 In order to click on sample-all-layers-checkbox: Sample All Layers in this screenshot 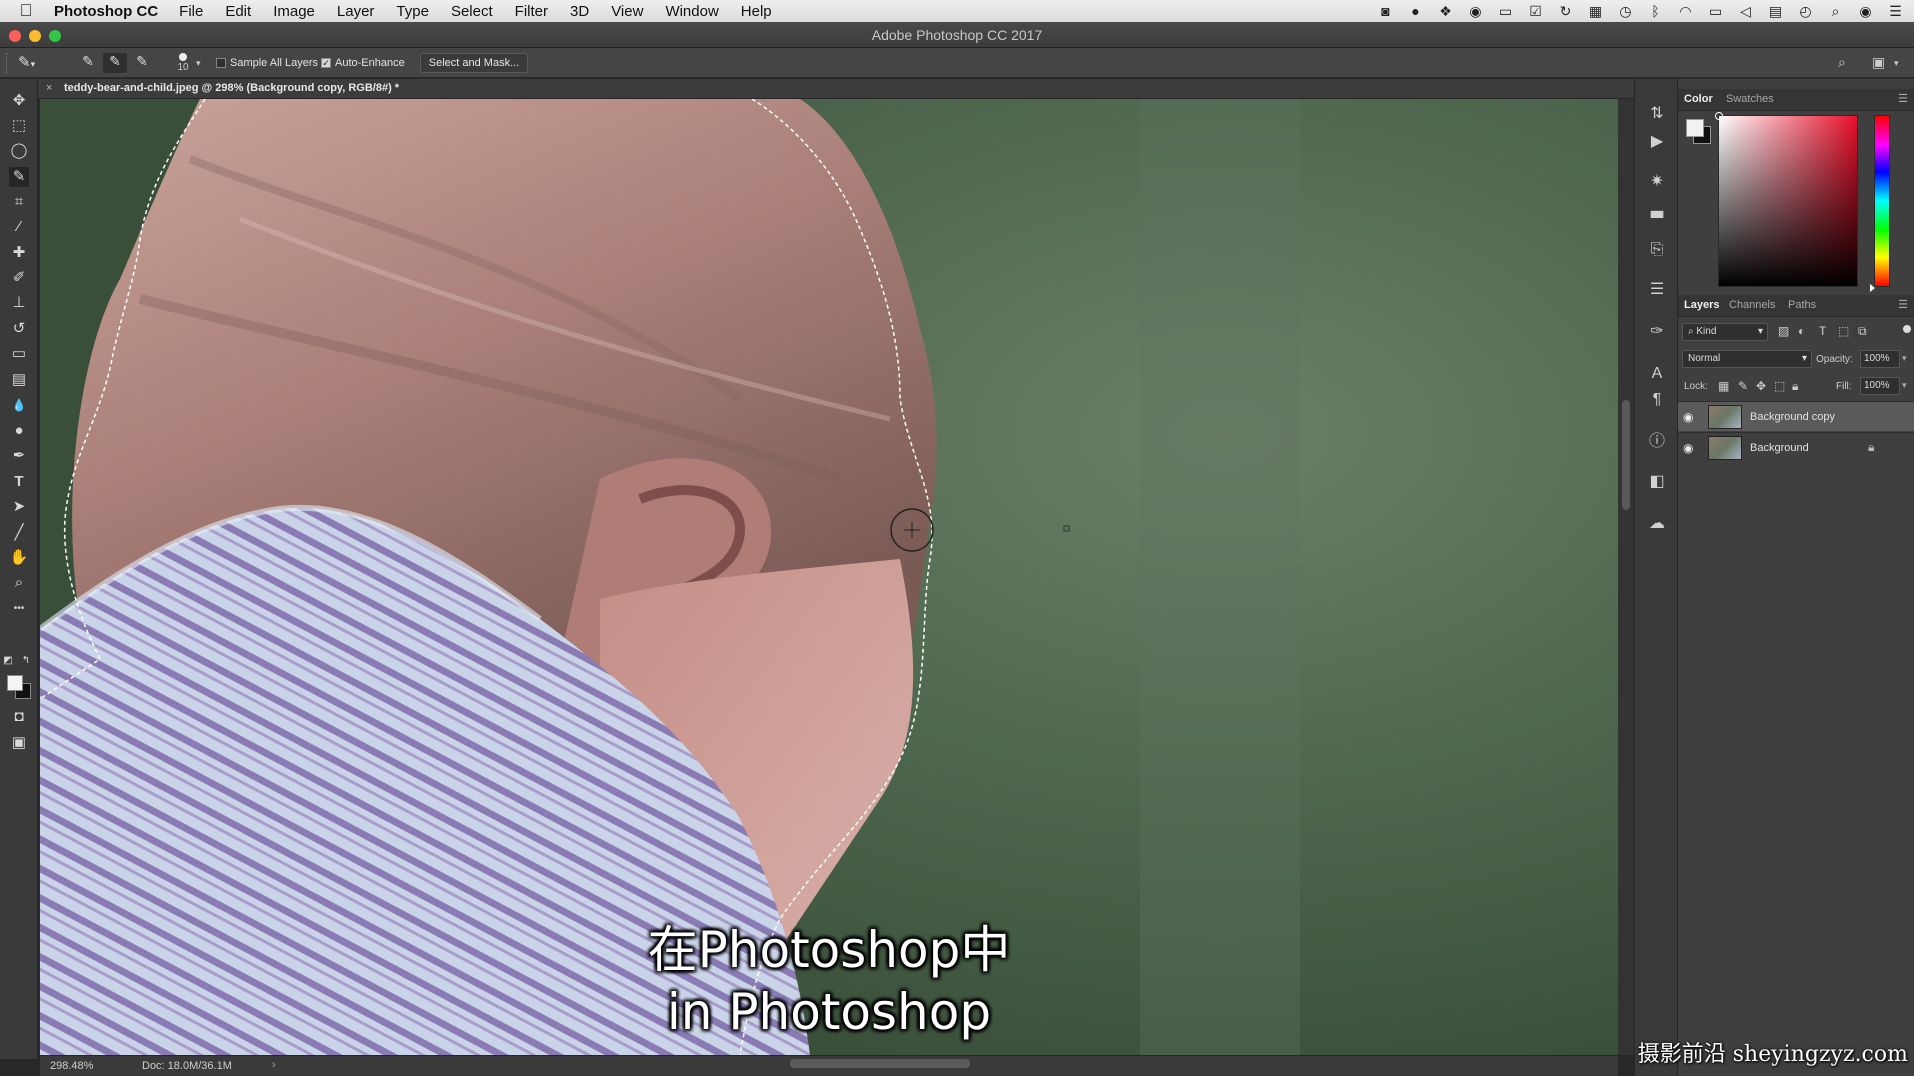, I will do `click(267, 63)`.